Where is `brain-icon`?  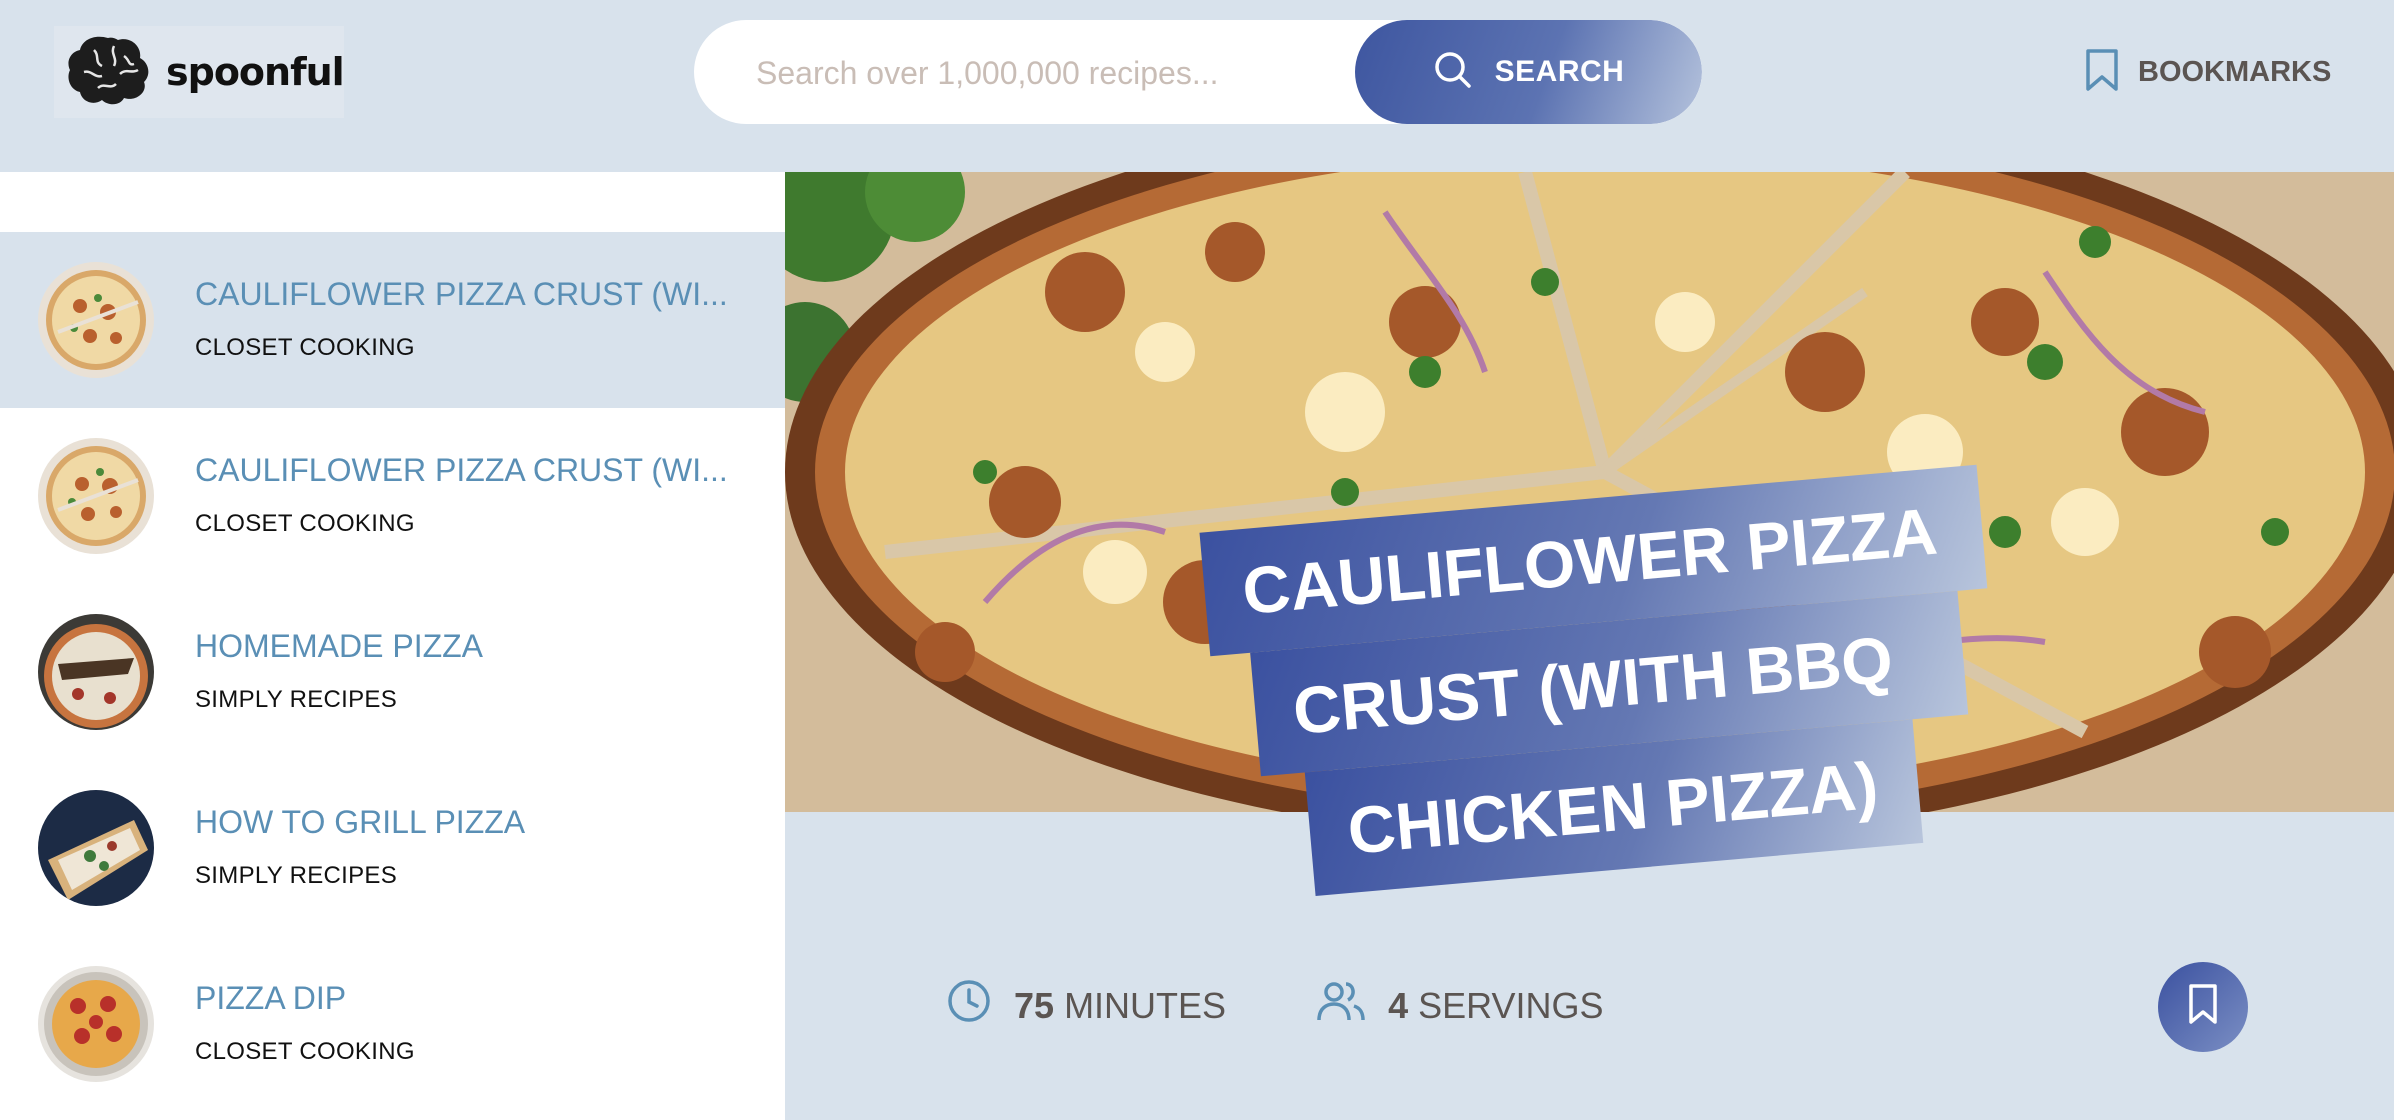
brain-icon is located at coordinates (108, 72).